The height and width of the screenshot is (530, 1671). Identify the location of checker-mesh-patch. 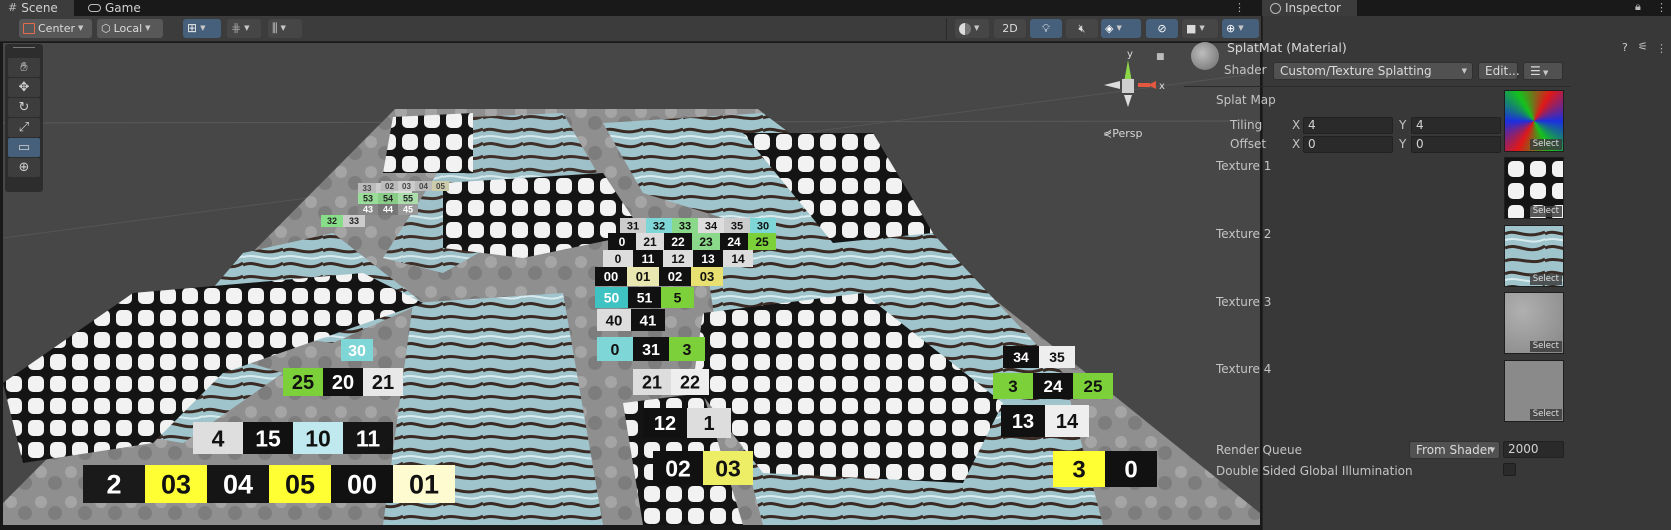
(428, 143).